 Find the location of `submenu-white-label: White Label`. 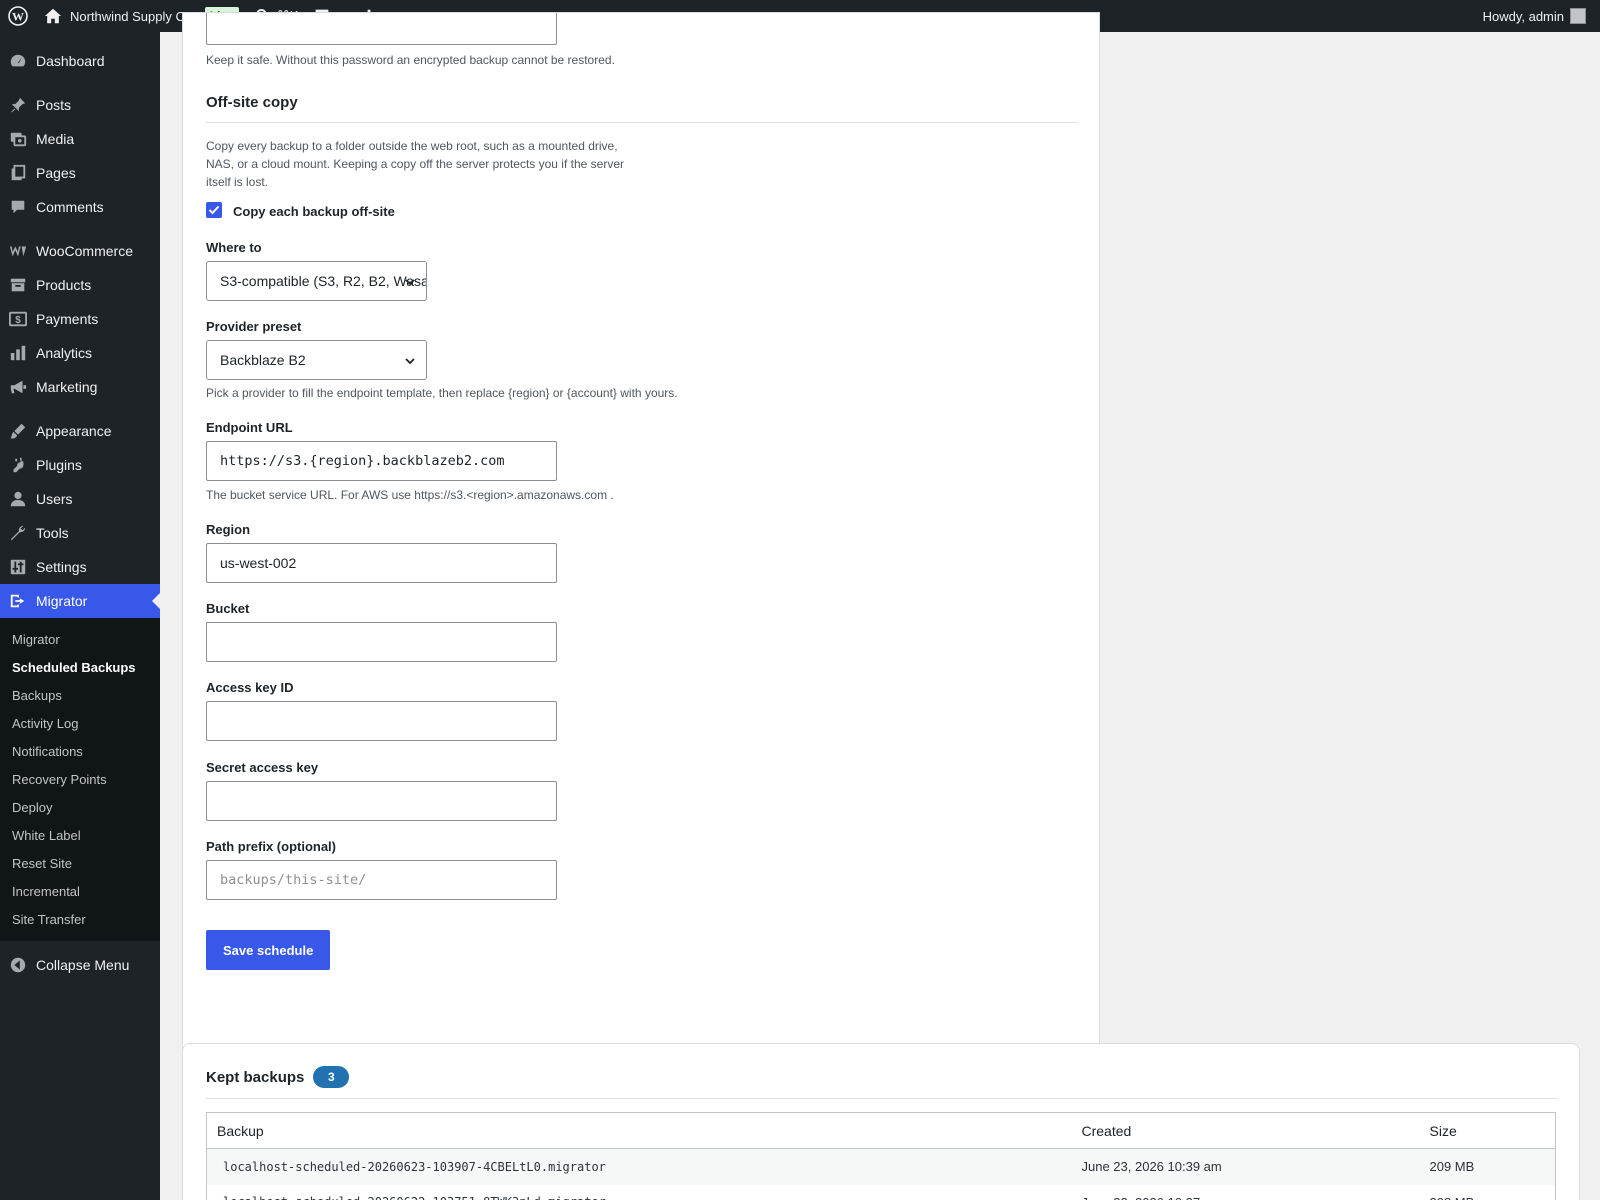

submenu-white-label: White Label is located at coordinates (80, 835).